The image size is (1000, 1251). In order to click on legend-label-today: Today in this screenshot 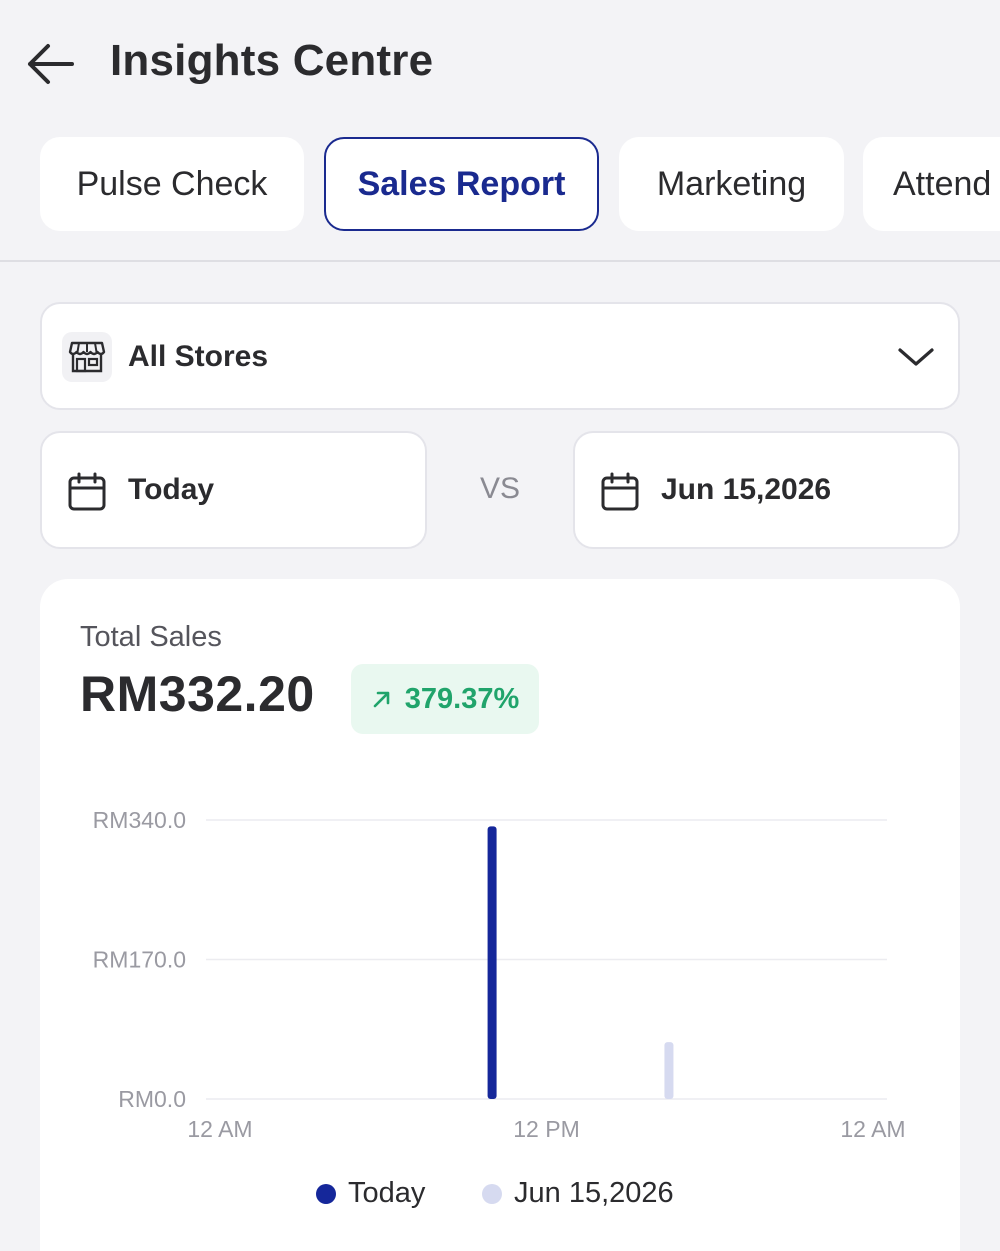, I will do `click(387, 1193)`.